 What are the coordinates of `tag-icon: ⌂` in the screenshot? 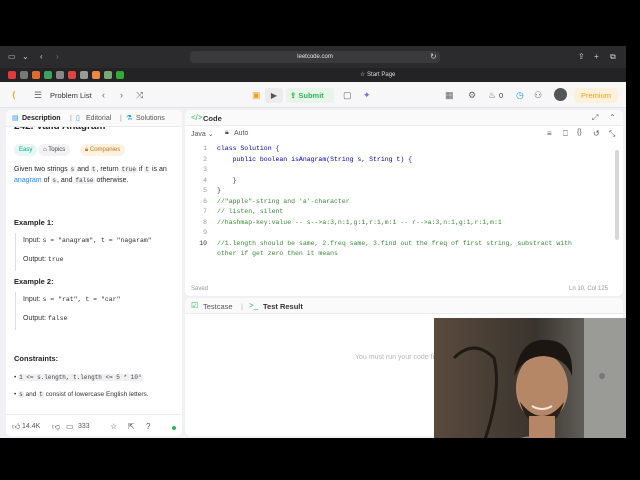 It's located at (45, 150).